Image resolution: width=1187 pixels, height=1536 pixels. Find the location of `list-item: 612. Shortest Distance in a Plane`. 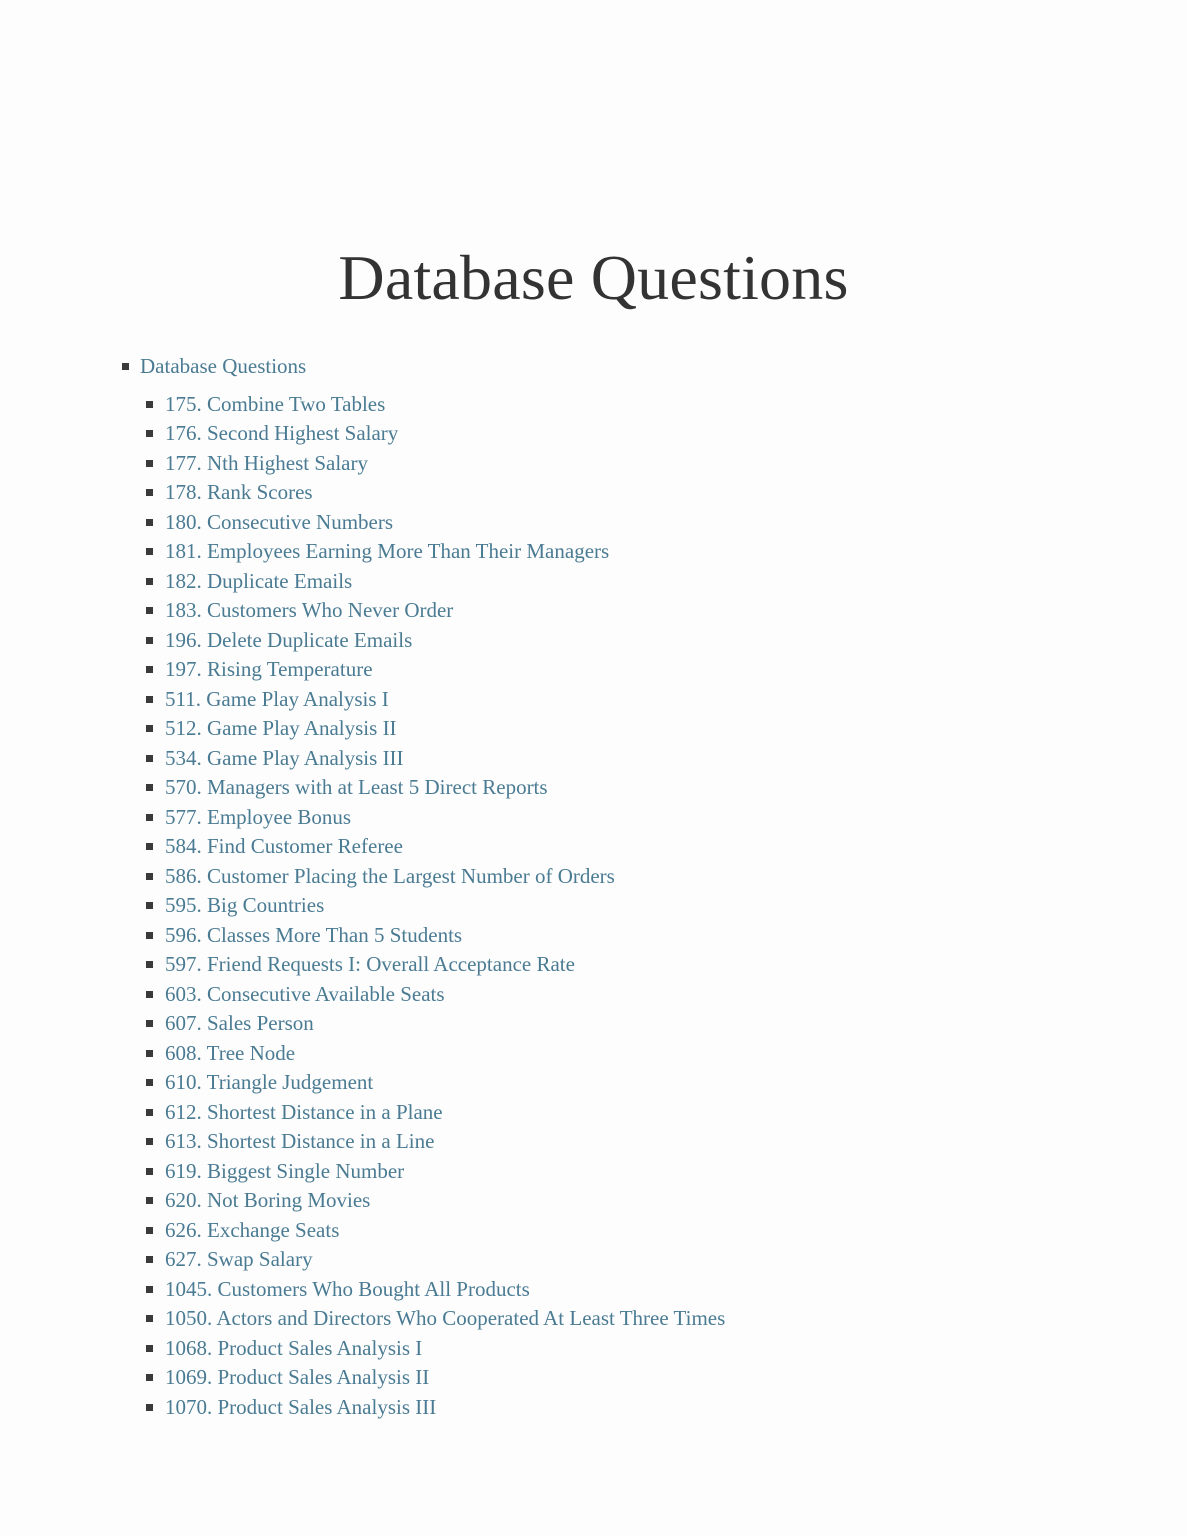

list-item: 612. Shortest Distance in a Plane is located at coordinates (663, 1113).